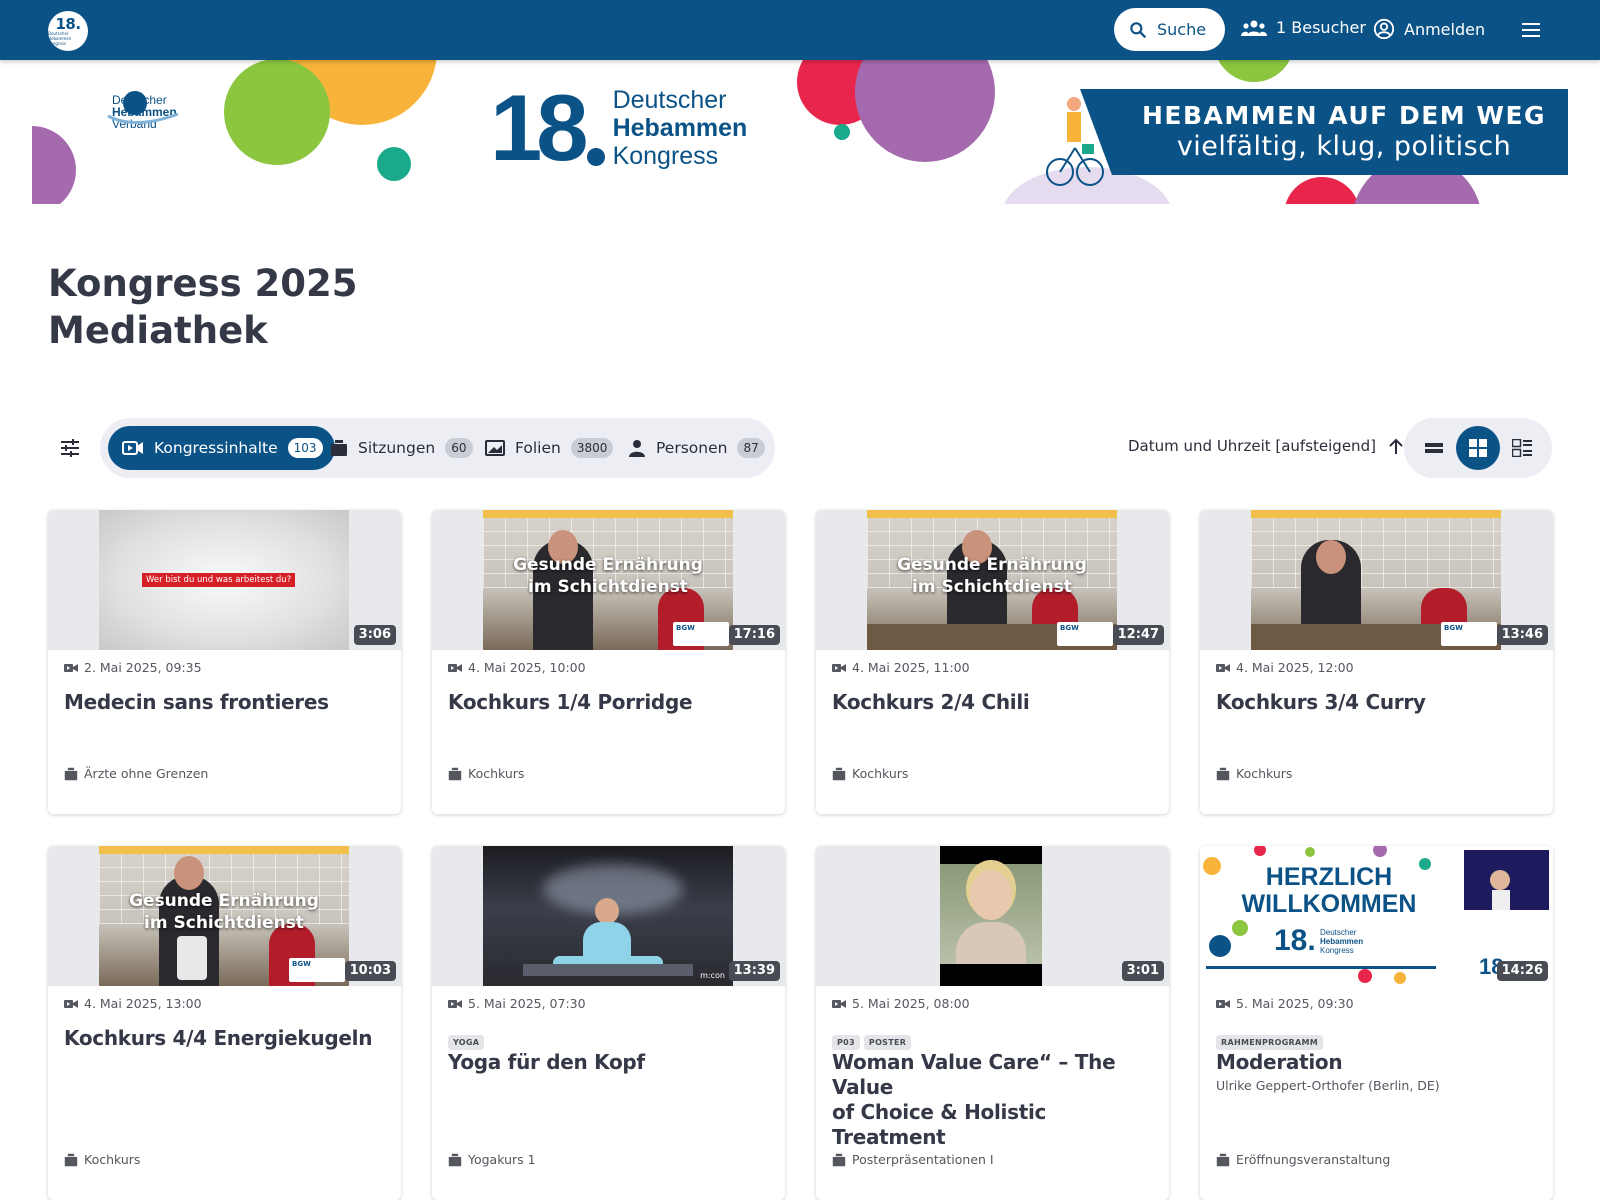 The image size is (1600, 1200). I want to click on login-button: Anmelden, so click(1429, 29).